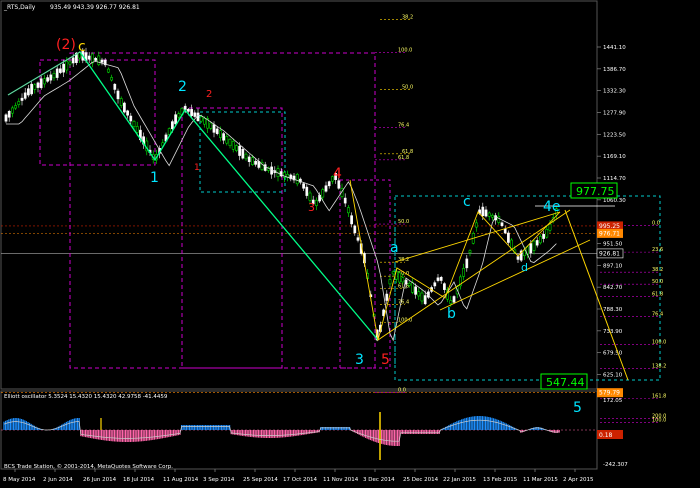 This screenshot has height=488, width=700. What do you see at coordinates (656, 224) in the screenshot?
I see `fib-level-label: 0.0` at bounding box center [656, 224].